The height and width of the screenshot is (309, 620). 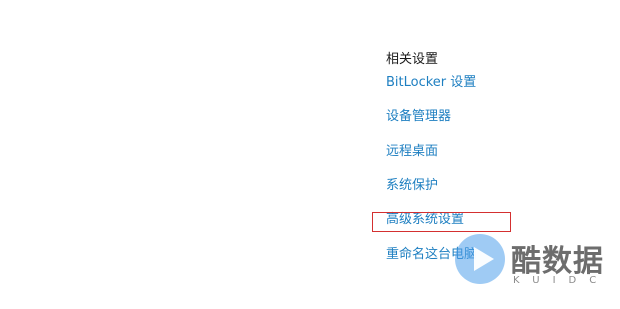 I want to click on play-triangle-icon, so click(x=484, y=259).